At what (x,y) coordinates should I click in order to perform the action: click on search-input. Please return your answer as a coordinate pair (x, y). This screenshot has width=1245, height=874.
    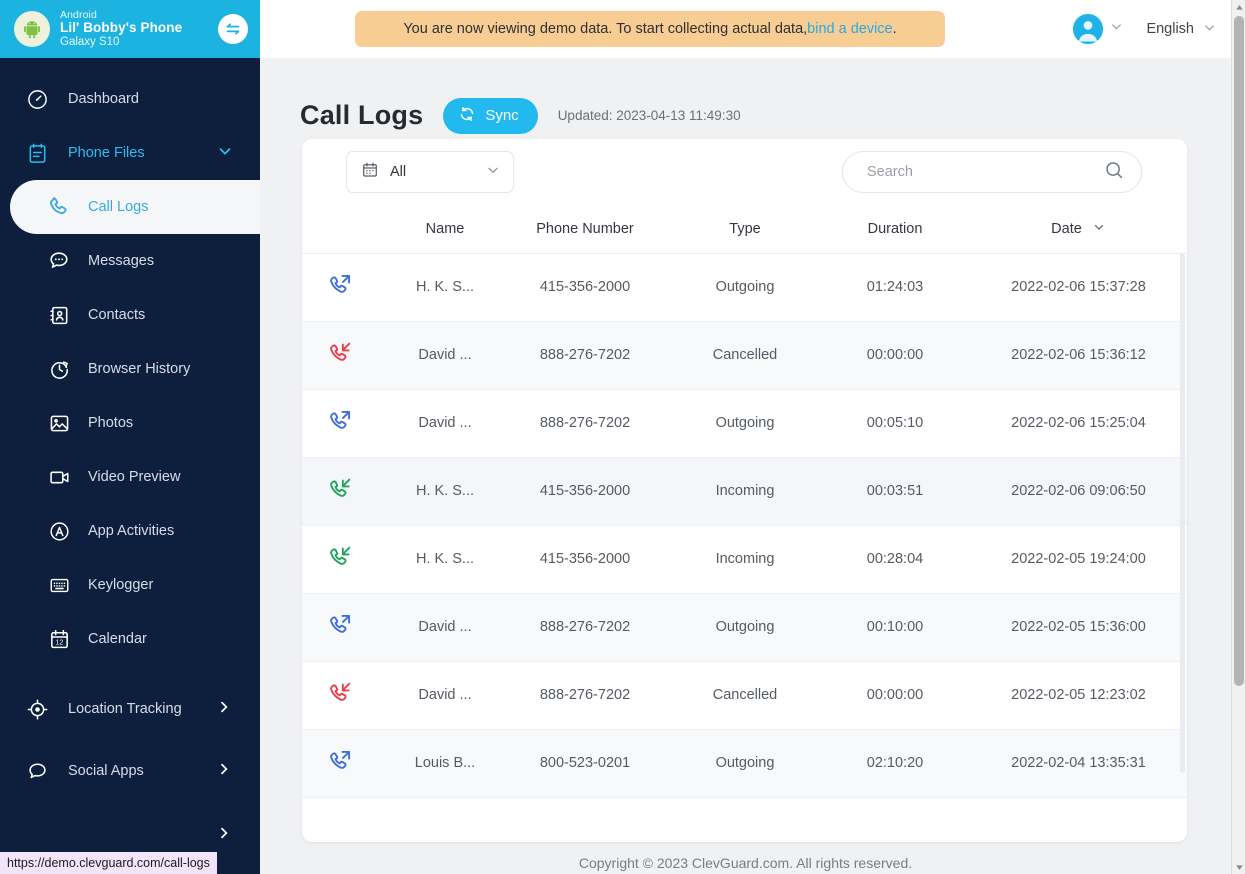
    Looking at the image, I should click on (984, 172).